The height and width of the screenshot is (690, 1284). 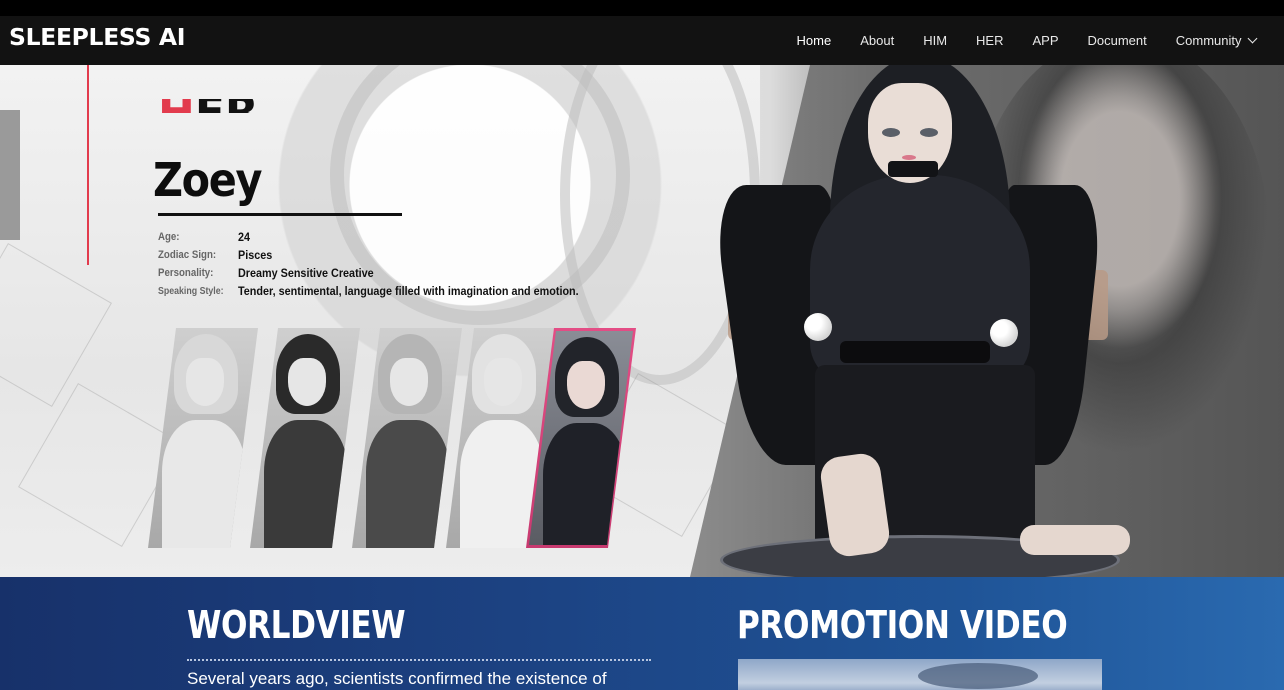 I want to click on worldview-divider, so click(x=419, y=660).